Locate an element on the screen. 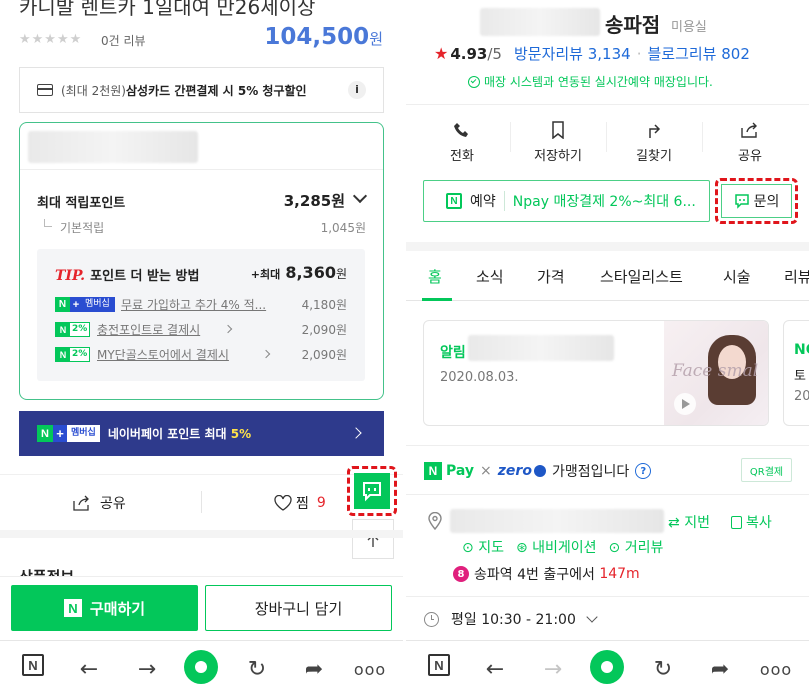 The width and height of the screenshot is (809, 696). map-label: 지도 is located at coordinates (491, 548).